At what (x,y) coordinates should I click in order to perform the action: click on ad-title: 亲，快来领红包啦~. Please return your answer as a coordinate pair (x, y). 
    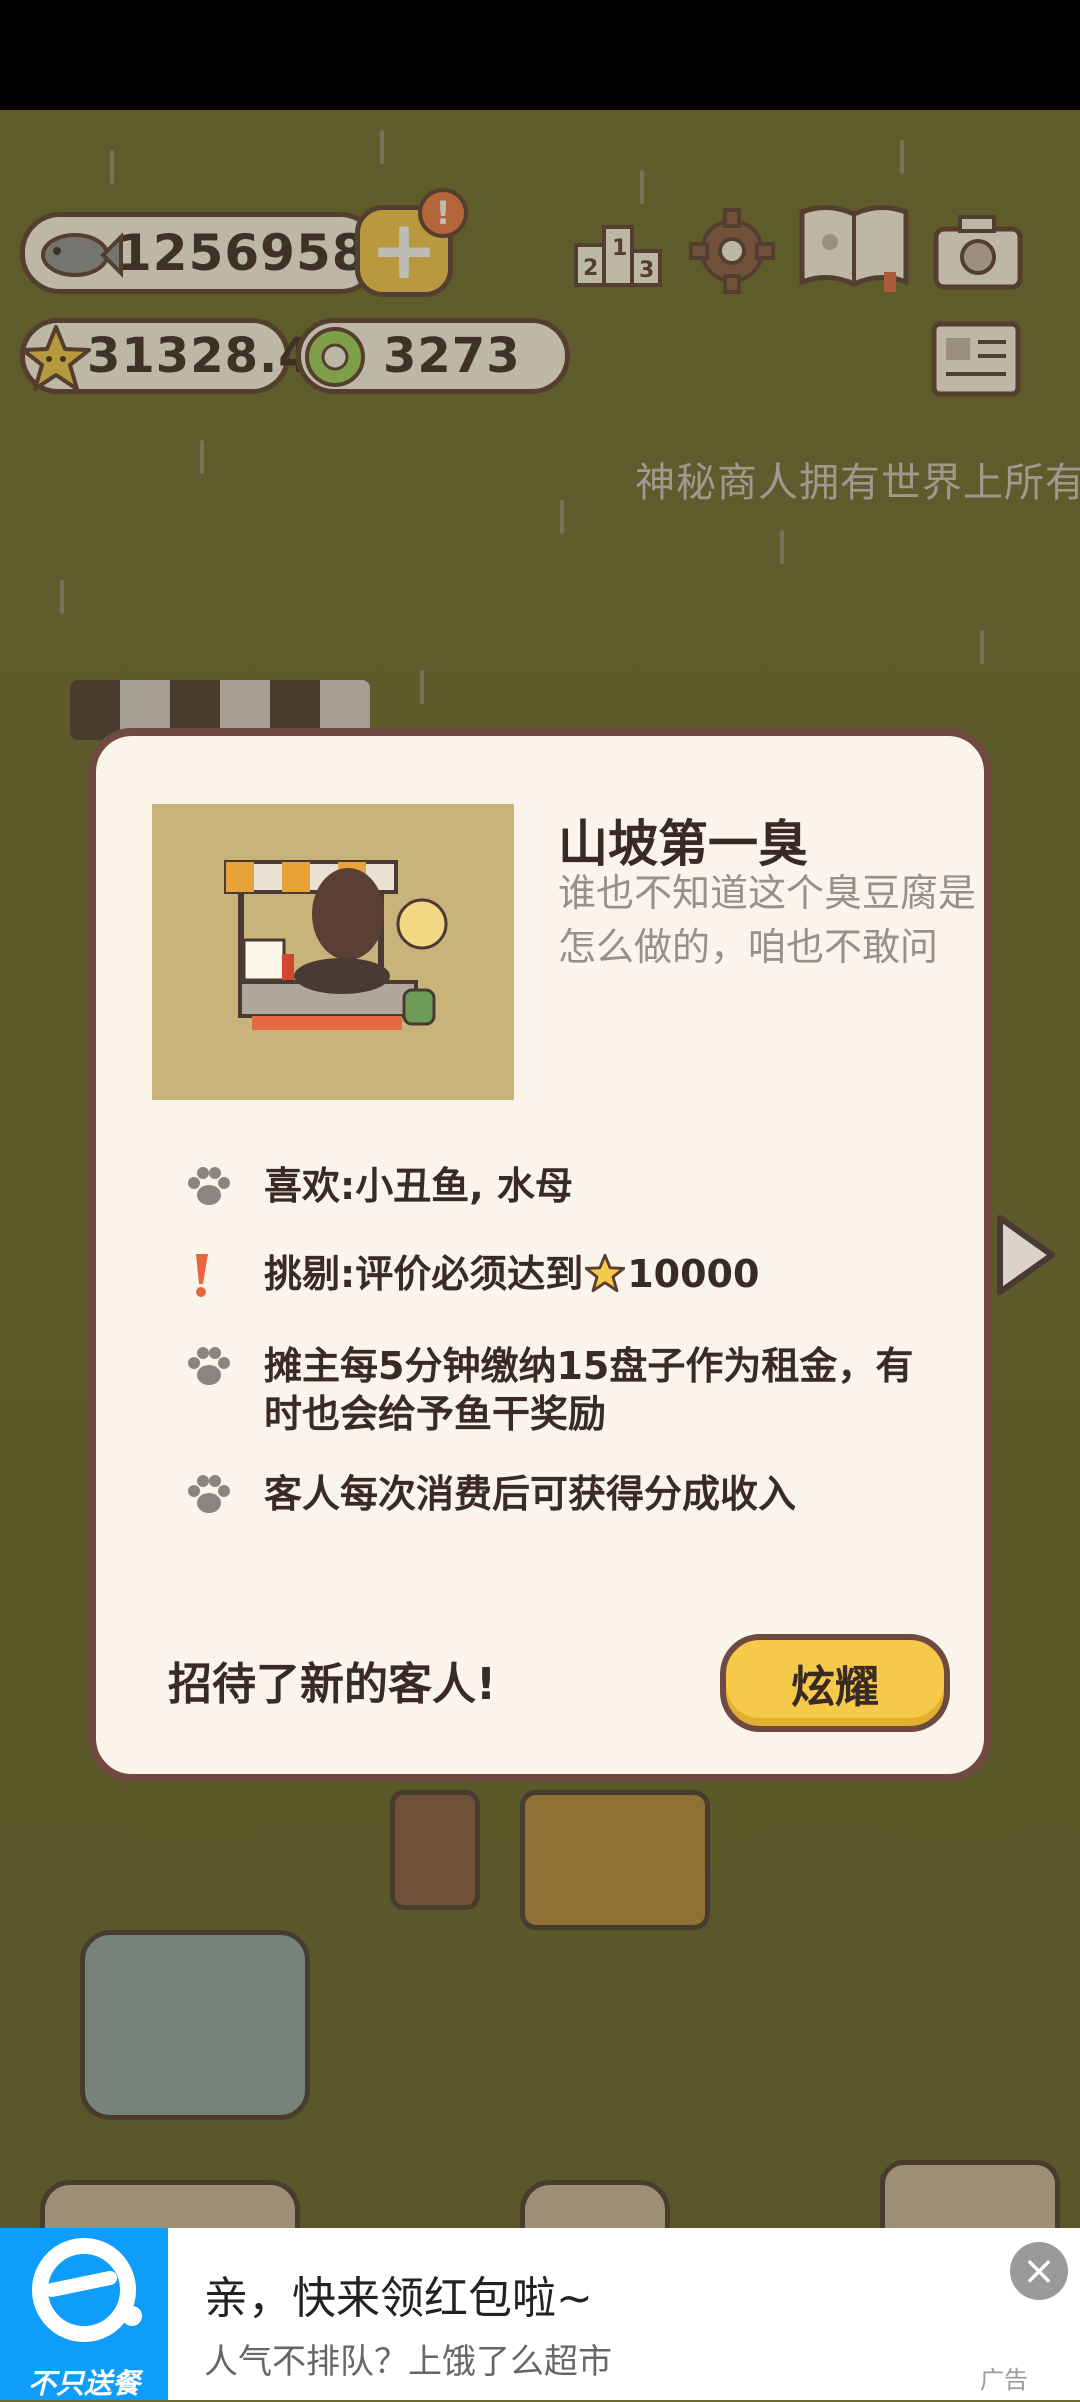
    Looking at the image, I should click on (398, 2298).